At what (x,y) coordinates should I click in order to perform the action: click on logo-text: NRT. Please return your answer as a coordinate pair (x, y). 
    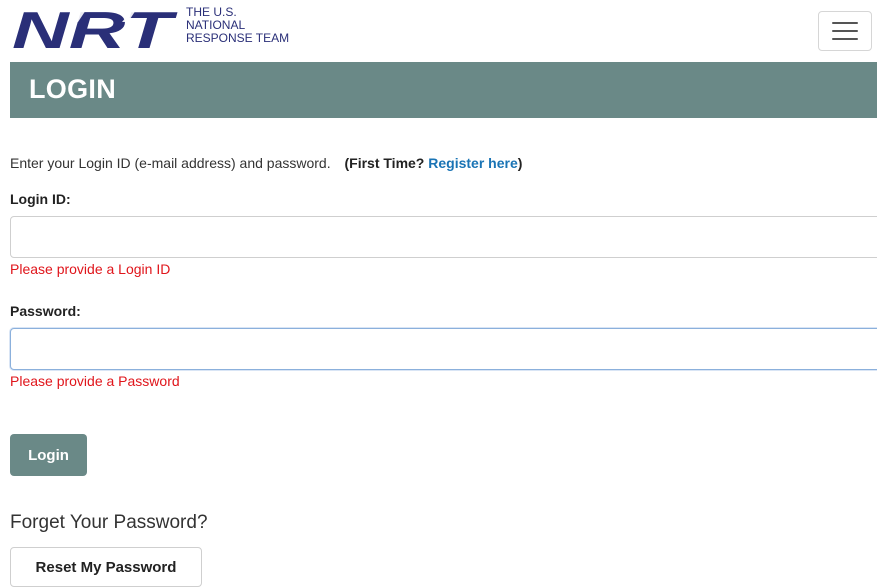
    Looking at the image, I should click on (95, 29).